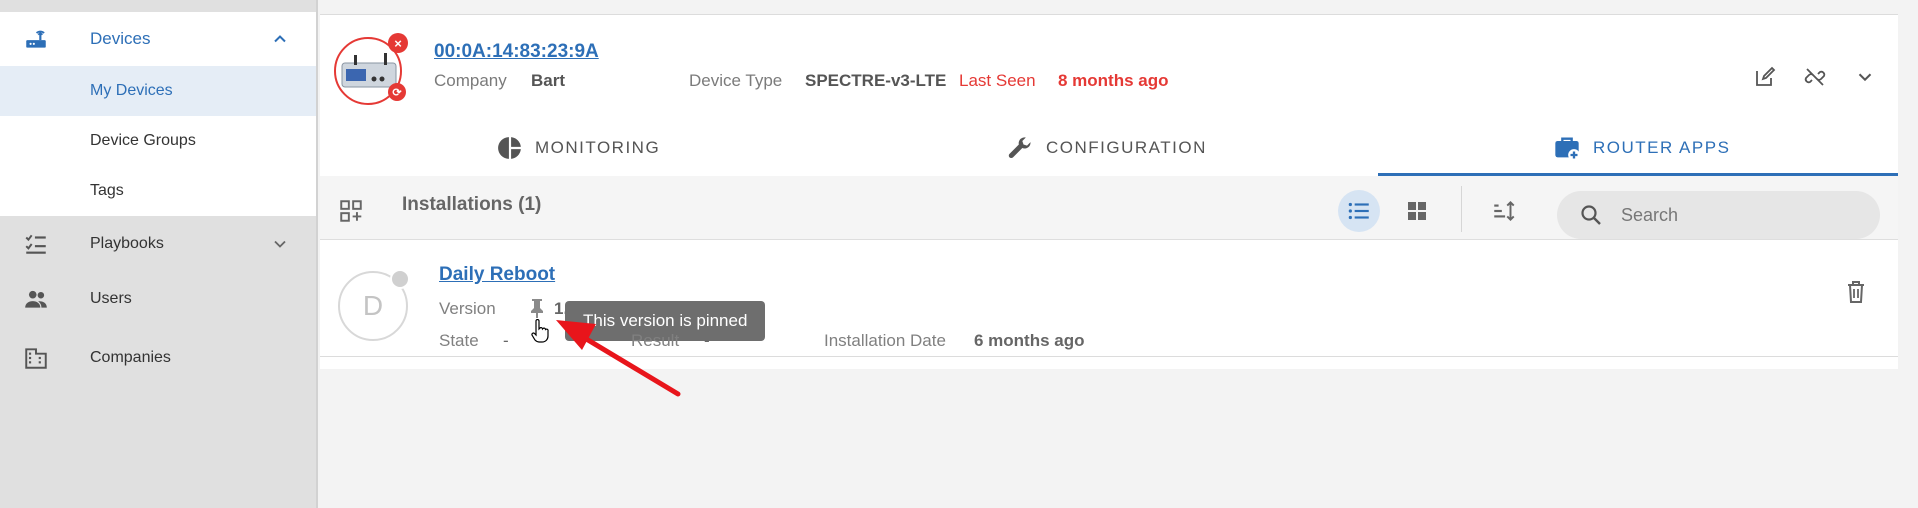 This screenshot has width=1918, height=508. What do you see at coordinates (506, 340) in the screenshot?
I see `state-value: -` at bounding box center [506, 340].